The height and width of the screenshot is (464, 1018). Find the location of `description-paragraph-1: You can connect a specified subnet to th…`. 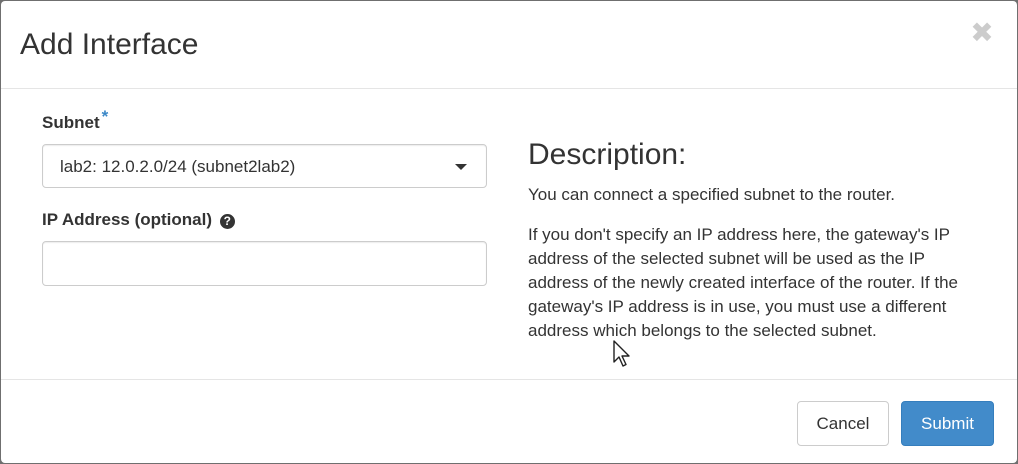

description-paragraph-1: You can connect a specified subnet to th… is located at coordinates (712, 194).